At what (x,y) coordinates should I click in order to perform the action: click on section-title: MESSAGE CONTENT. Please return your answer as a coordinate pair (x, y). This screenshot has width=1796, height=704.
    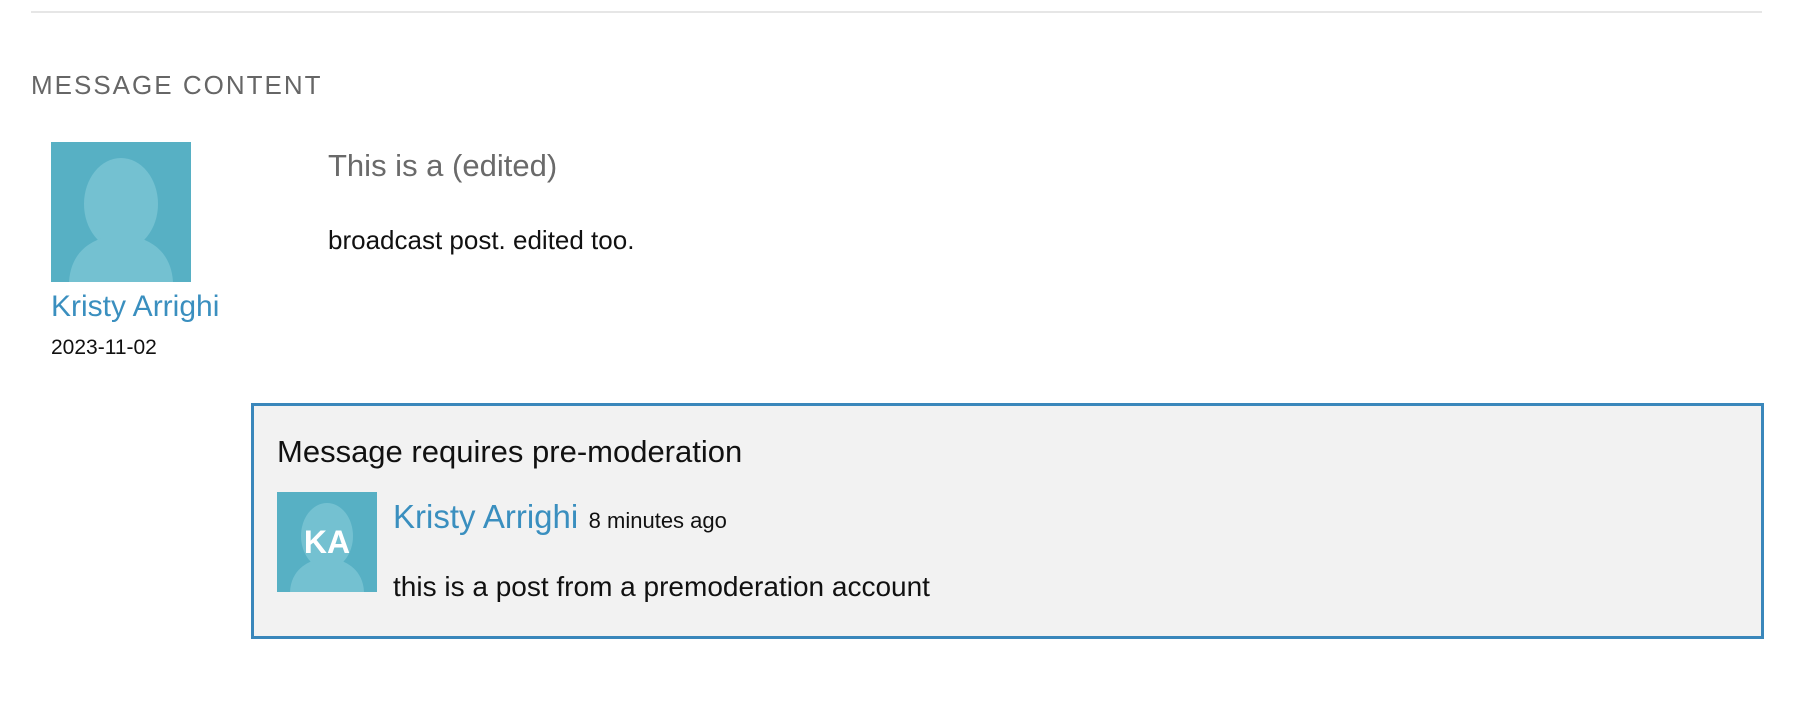
    Looking at the image, I should click on (177, 85).